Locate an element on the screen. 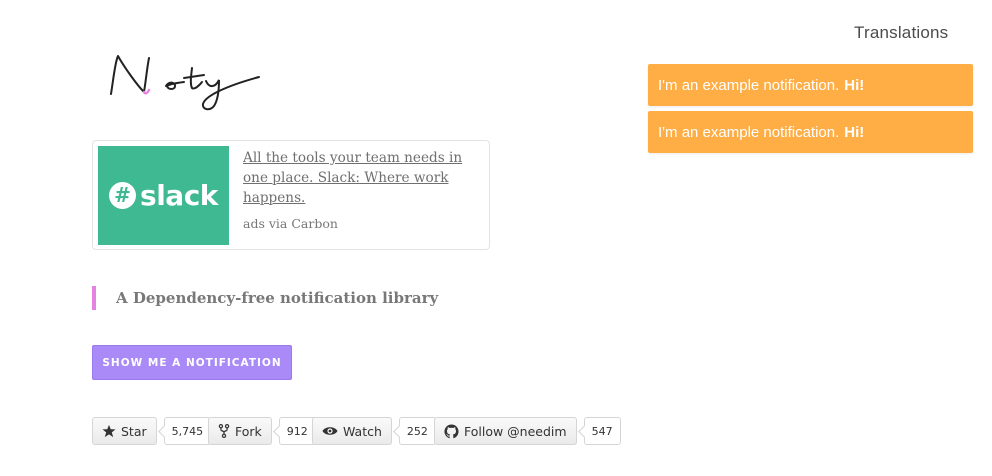 The width and height of the screenshot is (992, 476). ad-image: # slack is located at coordinates (163, 195).